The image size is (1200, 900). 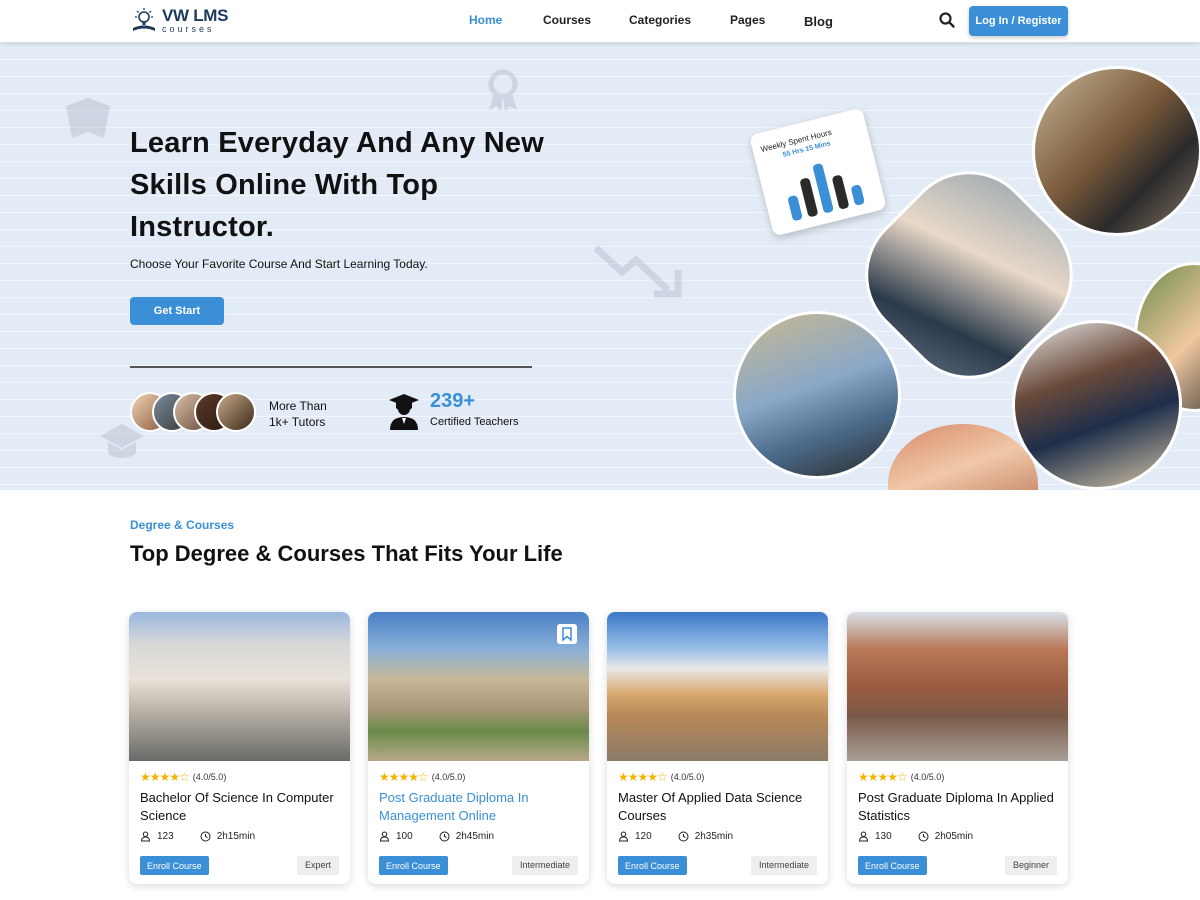 What do you see at coordinates (195, 15) in the screenshot?
I see `logo-title: VW LMS` at bounding box center [195, 15].